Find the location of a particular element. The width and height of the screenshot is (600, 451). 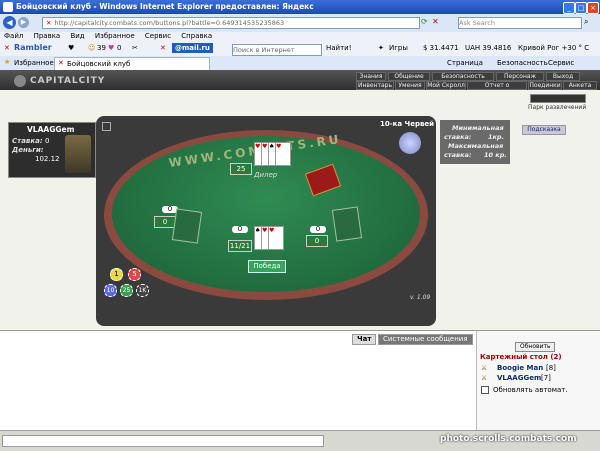

toolbar-close-icon: ✕ is located at coordinates (7, 48).